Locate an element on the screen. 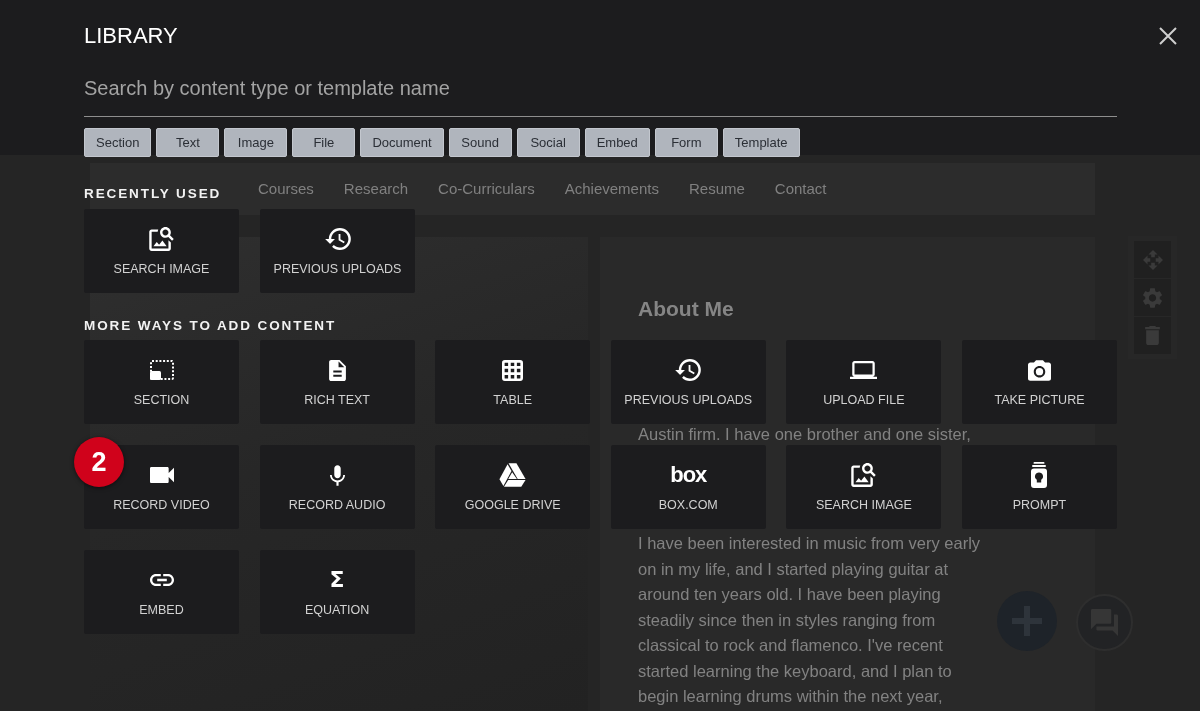 The height and width of the screenshot is (711, 1200). close-icon is located at coordinates (1168, 36).